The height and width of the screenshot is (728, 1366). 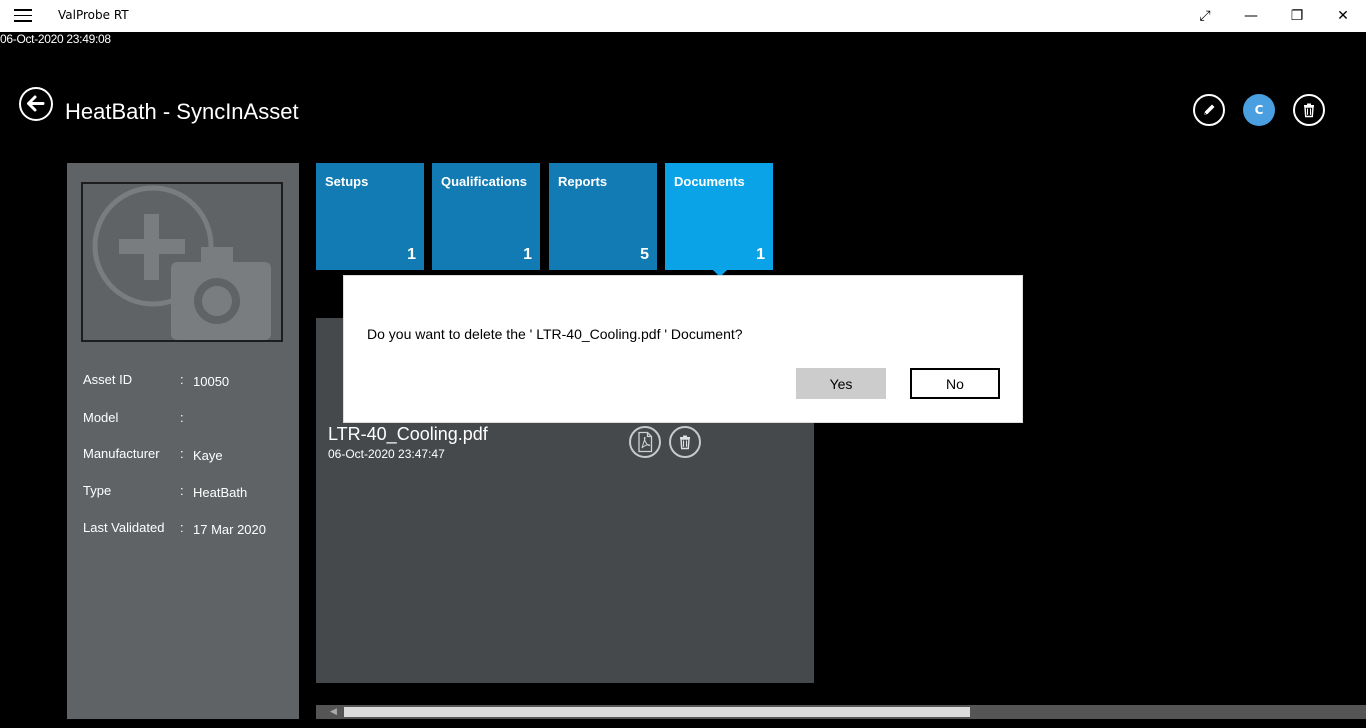 What do you see at coordinates (408, 434) in the screenshot?
I see `document-name: LTR-40_Cooling.pdf` at bounding box center [408, 434].